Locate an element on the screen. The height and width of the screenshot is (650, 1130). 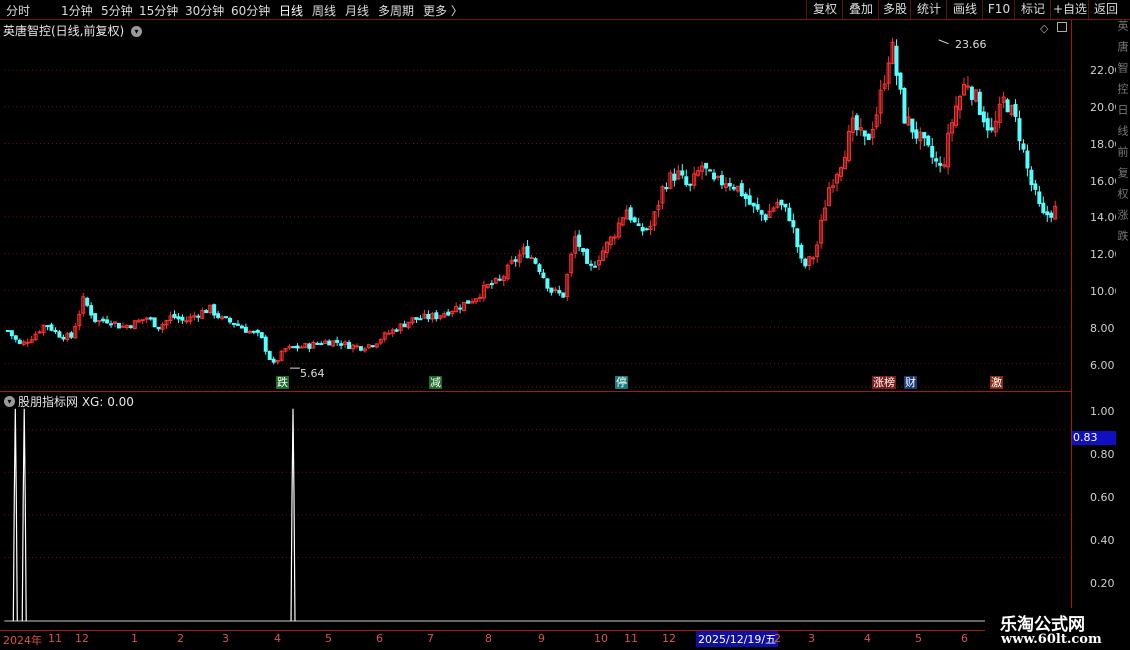
indicator-tick: 0.20 is located at coordinates (1102, 583).